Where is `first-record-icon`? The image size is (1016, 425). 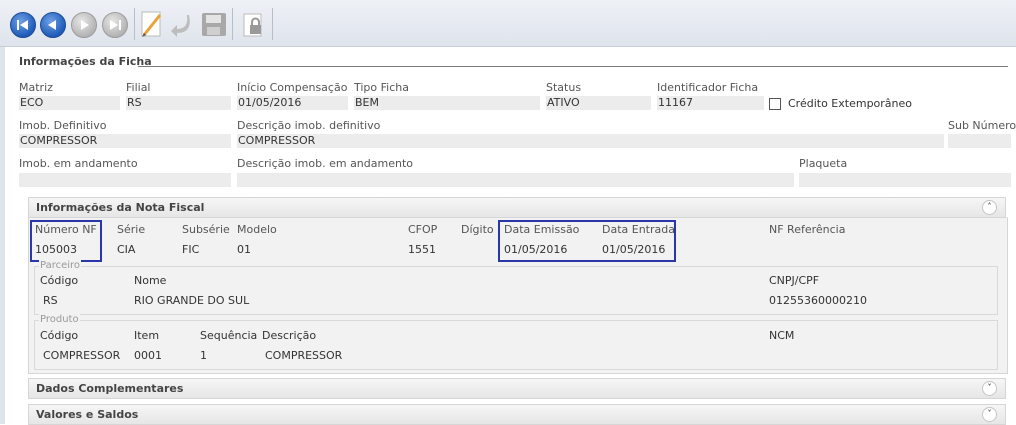 first-record-icon is located at coordinates (23, 25).